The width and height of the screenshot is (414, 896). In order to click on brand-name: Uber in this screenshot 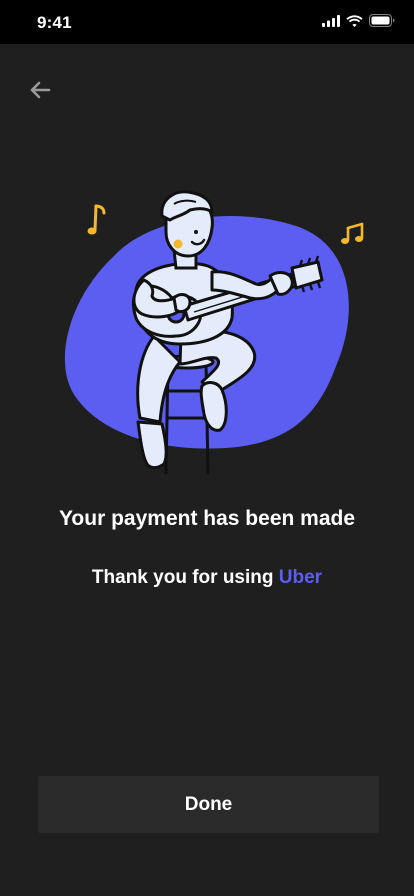, I will do `click(300, 577)`.